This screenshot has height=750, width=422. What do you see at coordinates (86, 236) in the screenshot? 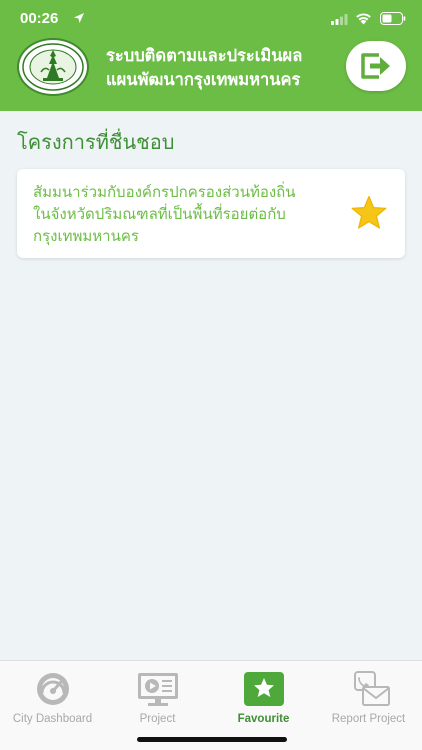
I see `project-title-line3: กรุงเทพมหานคร` at bounding box center [86, 236].